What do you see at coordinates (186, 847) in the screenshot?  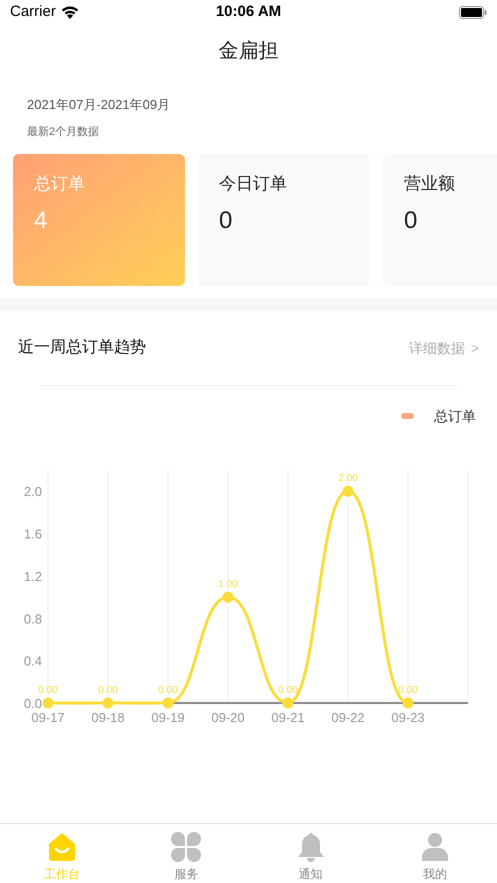 I see `clover-icon` at bounding box center [186, 847].